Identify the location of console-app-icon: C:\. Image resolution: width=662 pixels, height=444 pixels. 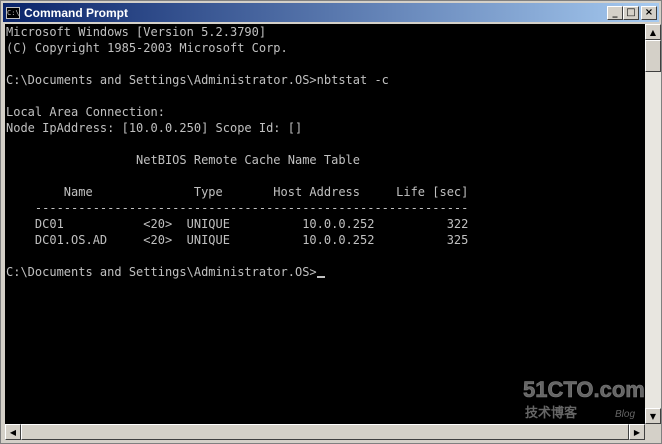
(13, 12).